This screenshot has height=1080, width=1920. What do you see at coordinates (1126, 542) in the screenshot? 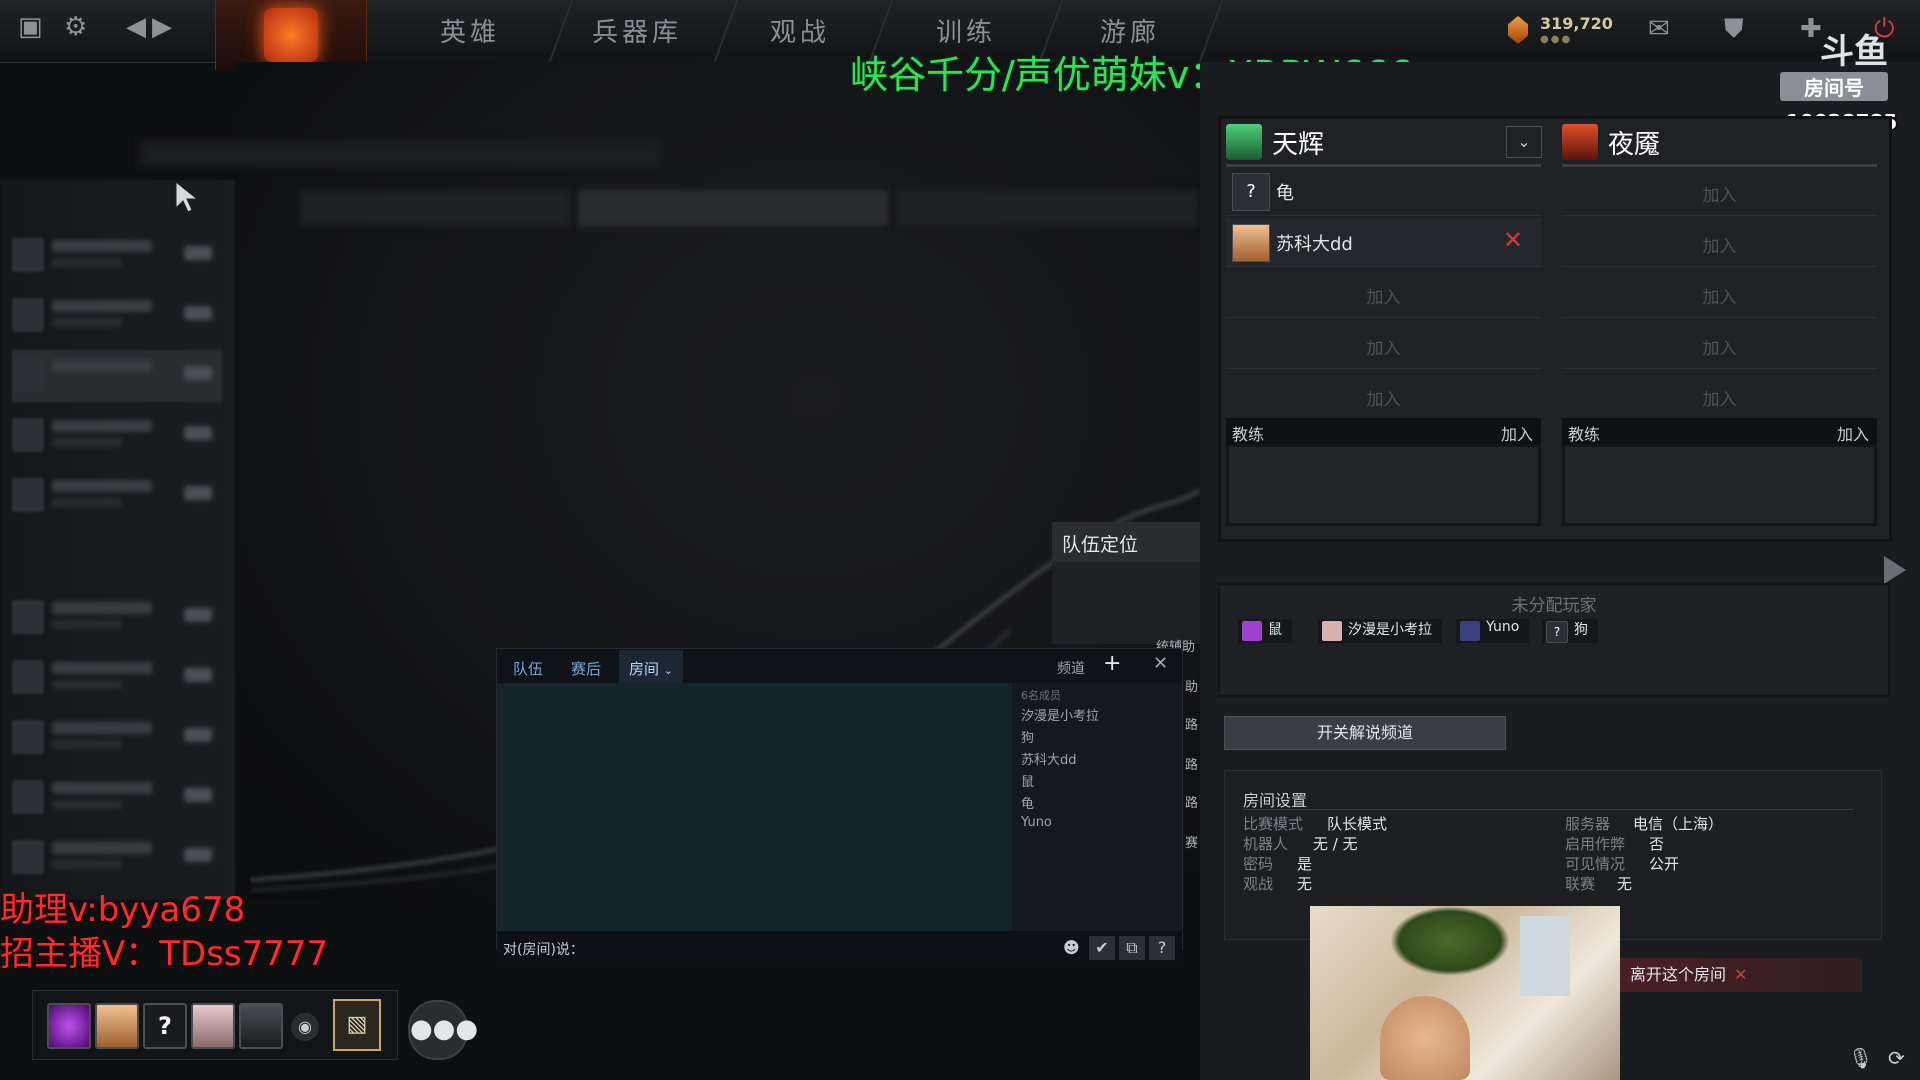
I see `team-locator-header: 队伍定位` at bounding box center [1126, 542].